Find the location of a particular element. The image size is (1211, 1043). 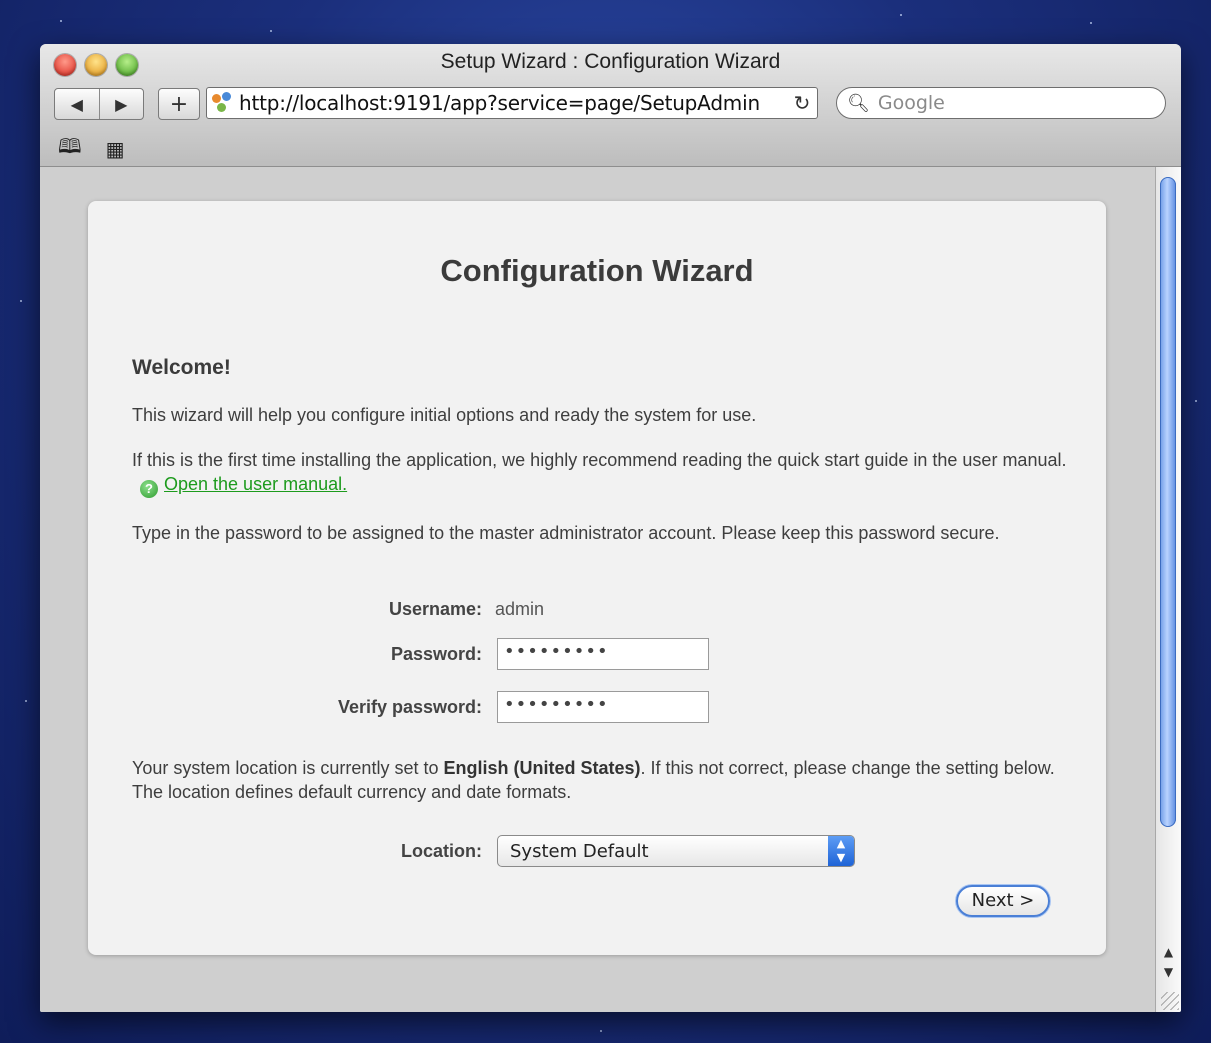

username-label: Username: is located at coordinates (435, 609).